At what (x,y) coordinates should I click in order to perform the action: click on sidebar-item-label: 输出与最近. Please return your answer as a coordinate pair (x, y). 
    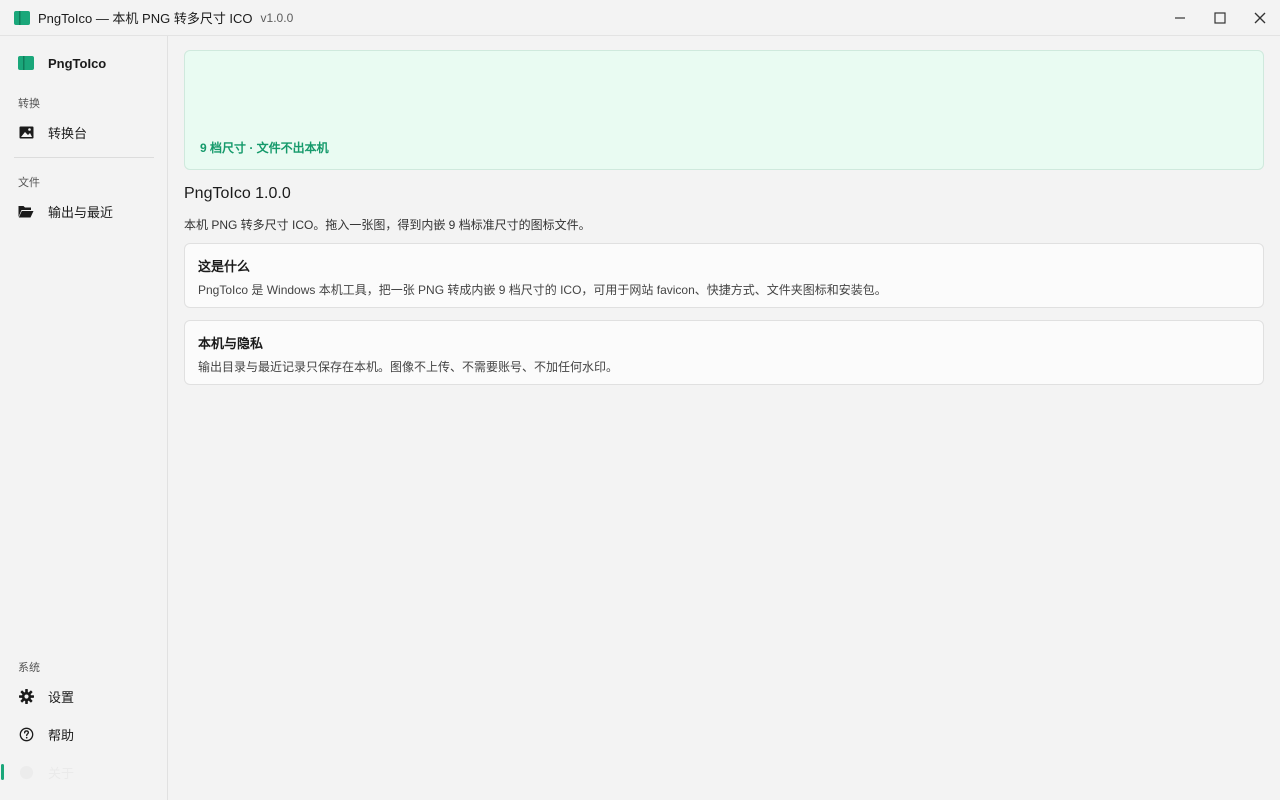
    Looking at the image, I should click on (81, 212).